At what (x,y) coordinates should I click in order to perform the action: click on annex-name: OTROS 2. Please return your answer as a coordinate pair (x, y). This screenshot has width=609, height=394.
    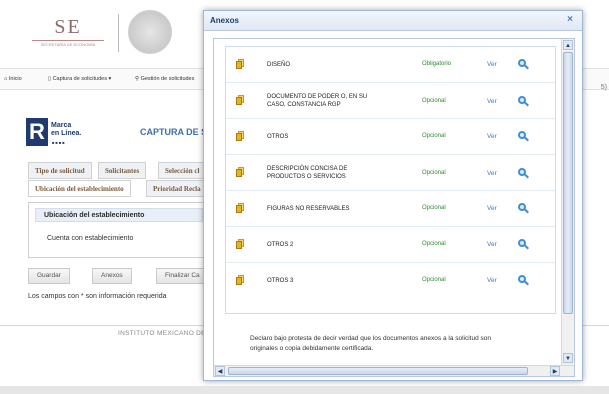
    Looking at the image, I should click on (280, 245).